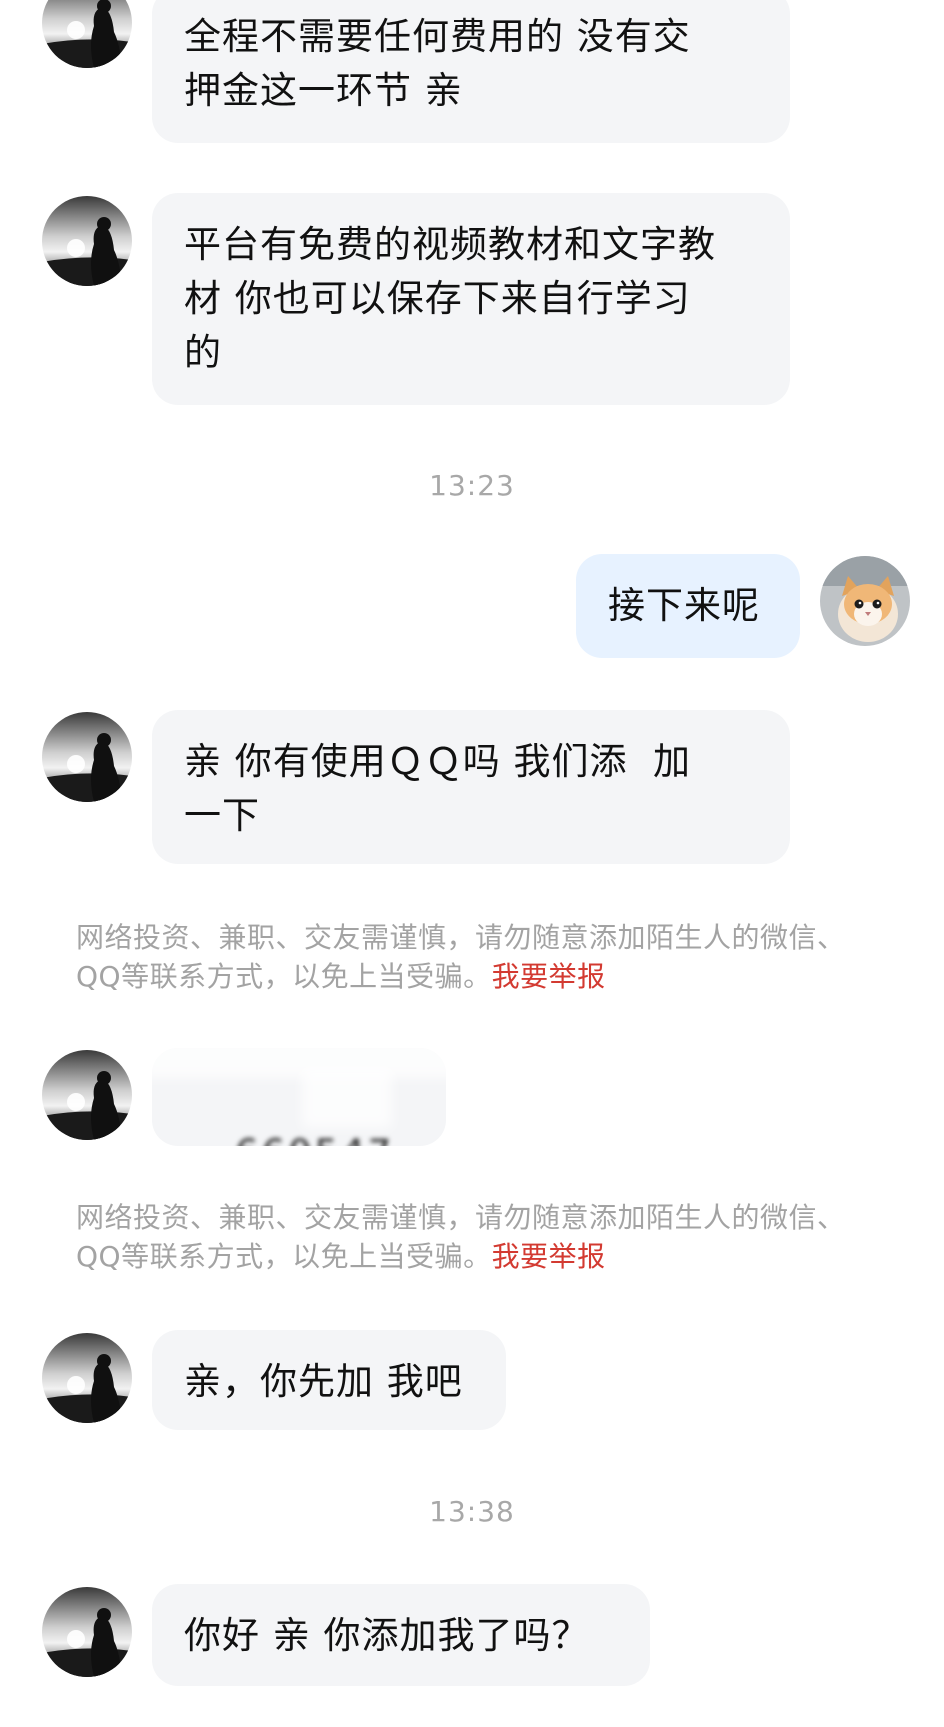  I want to click on qq-number: 6605474553, so click(289, 1139).